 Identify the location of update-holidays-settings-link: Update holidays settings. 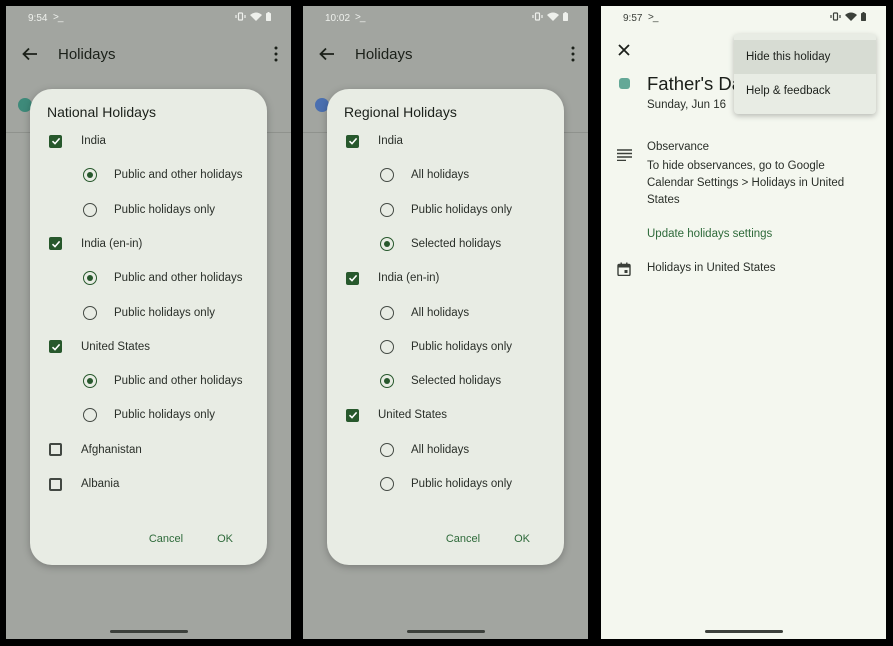
(709, 234).